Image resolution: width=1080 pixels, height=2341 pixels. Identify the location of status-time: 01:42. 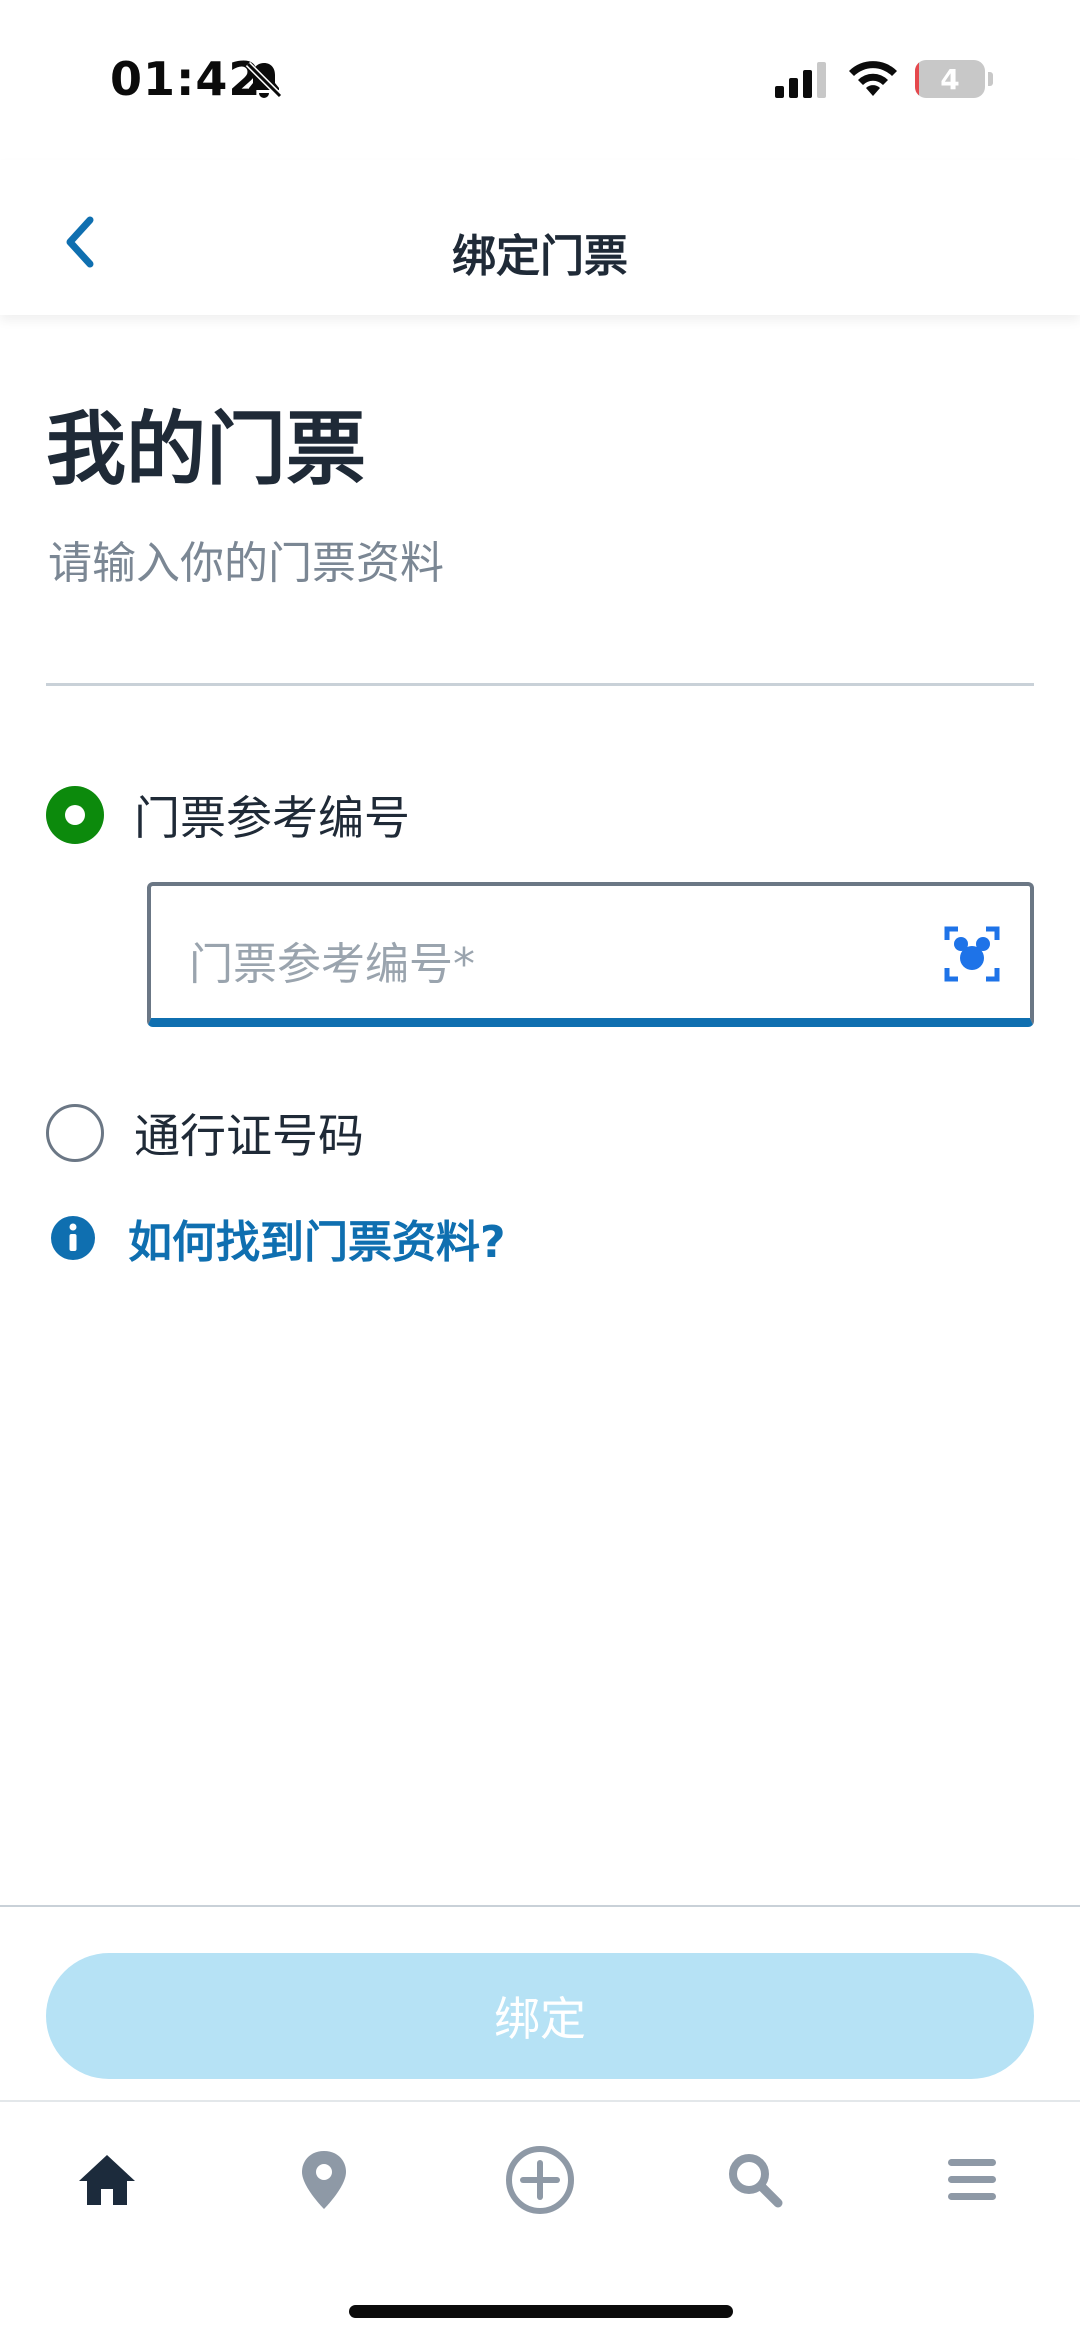
(186, 79).